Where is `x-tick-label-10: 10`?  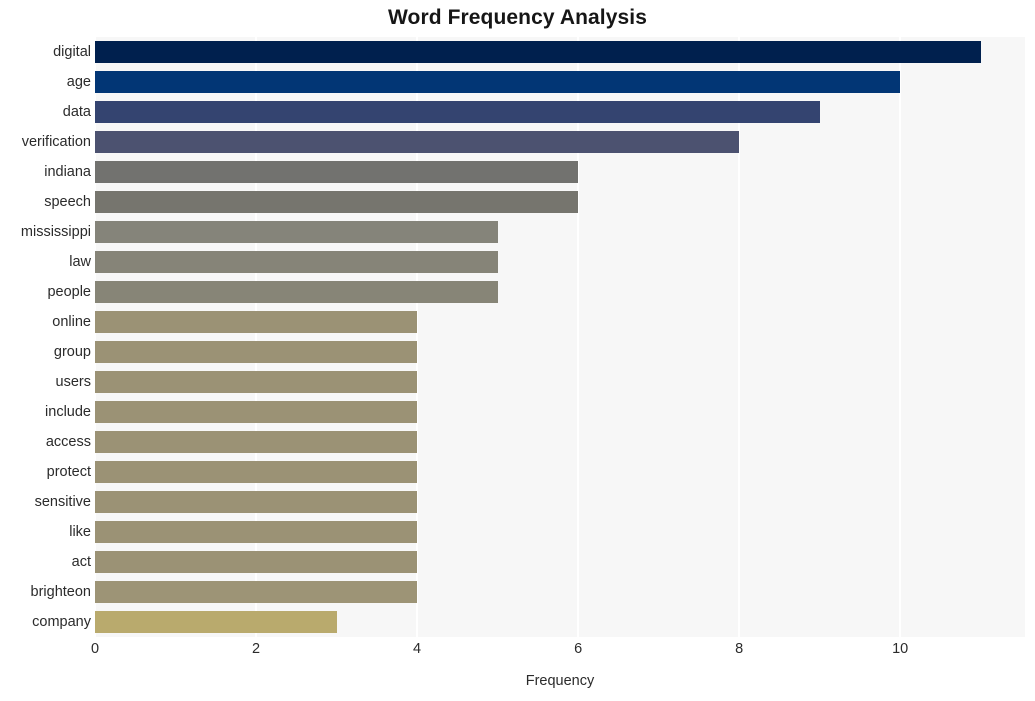 x-tick-label-10: 10 is located at coordinates (900, 649).